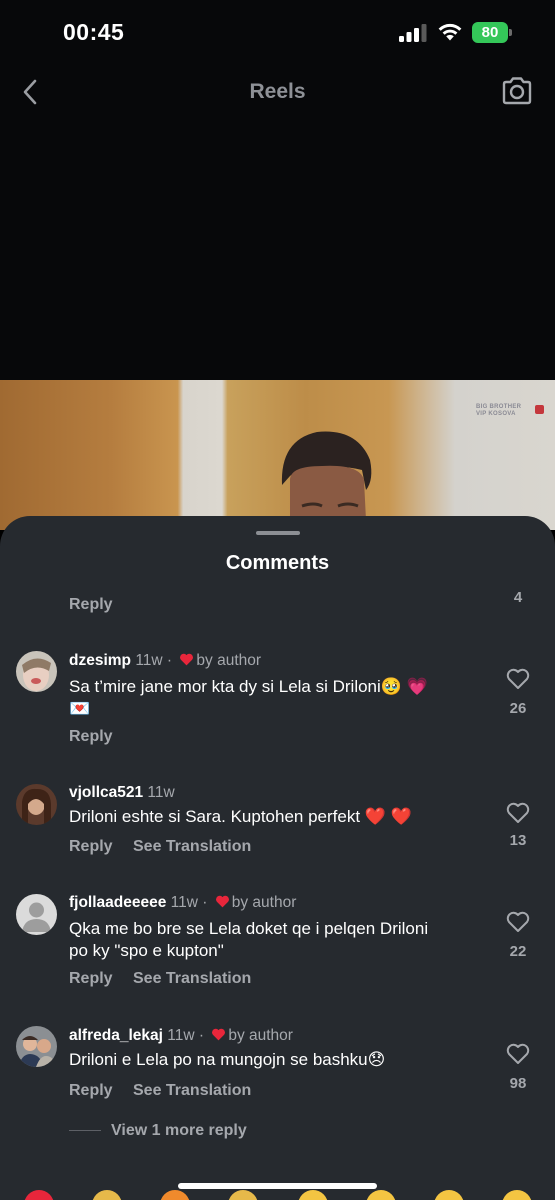  Describe the element at coordinates (278, 533) in the screenshot. I see `sheet-grabber` at that location.